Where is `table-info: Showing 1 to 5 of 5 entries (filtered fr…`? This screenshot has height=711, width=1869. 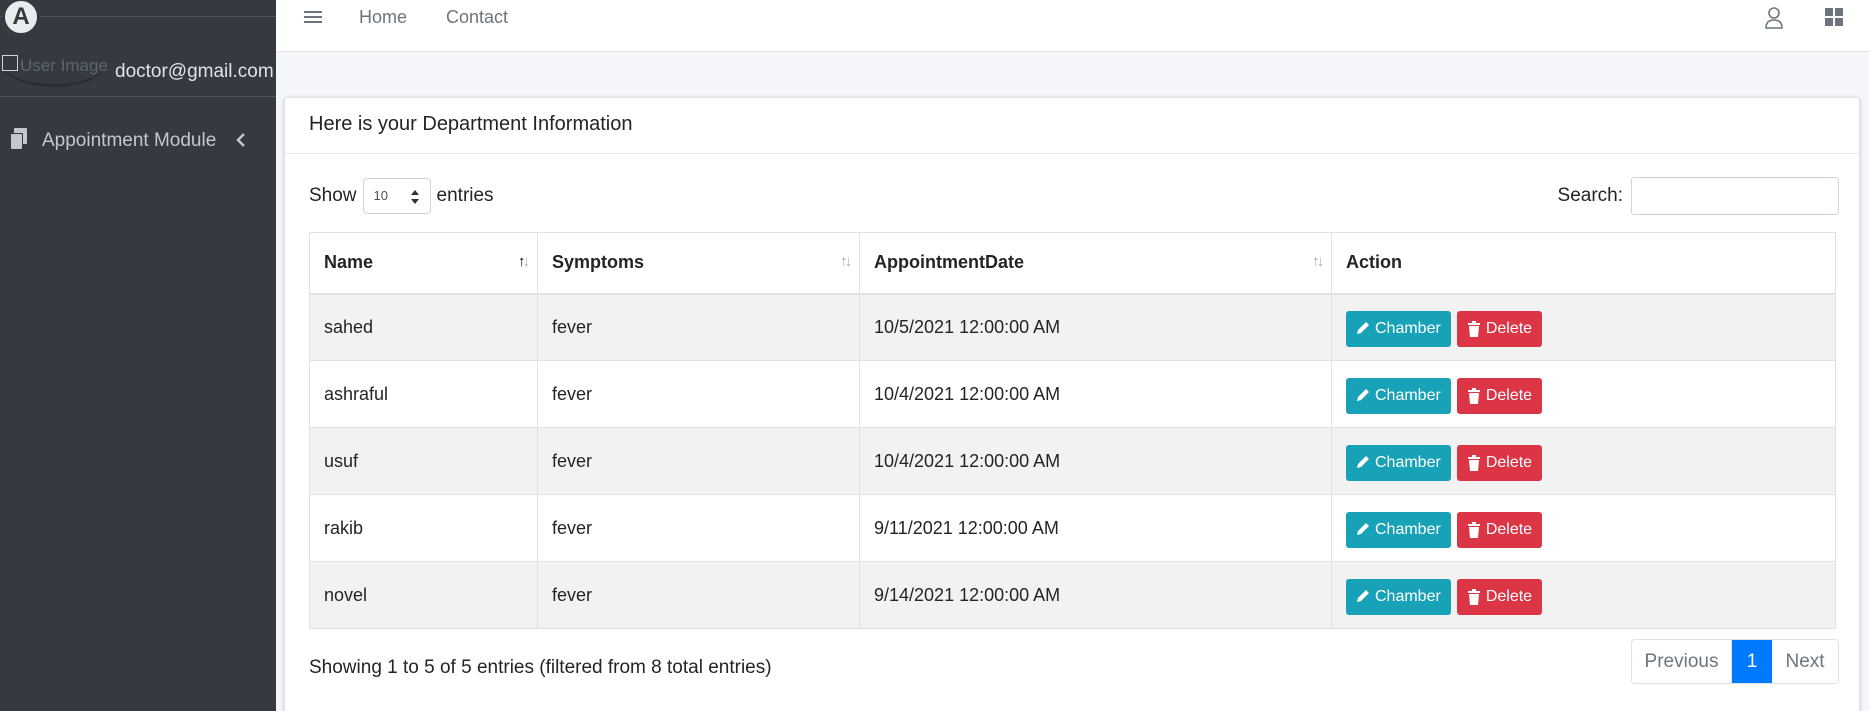
table-info: Showing 1 to 5 of 5 entries (filtered fr… is located at coordinates (540, 667).